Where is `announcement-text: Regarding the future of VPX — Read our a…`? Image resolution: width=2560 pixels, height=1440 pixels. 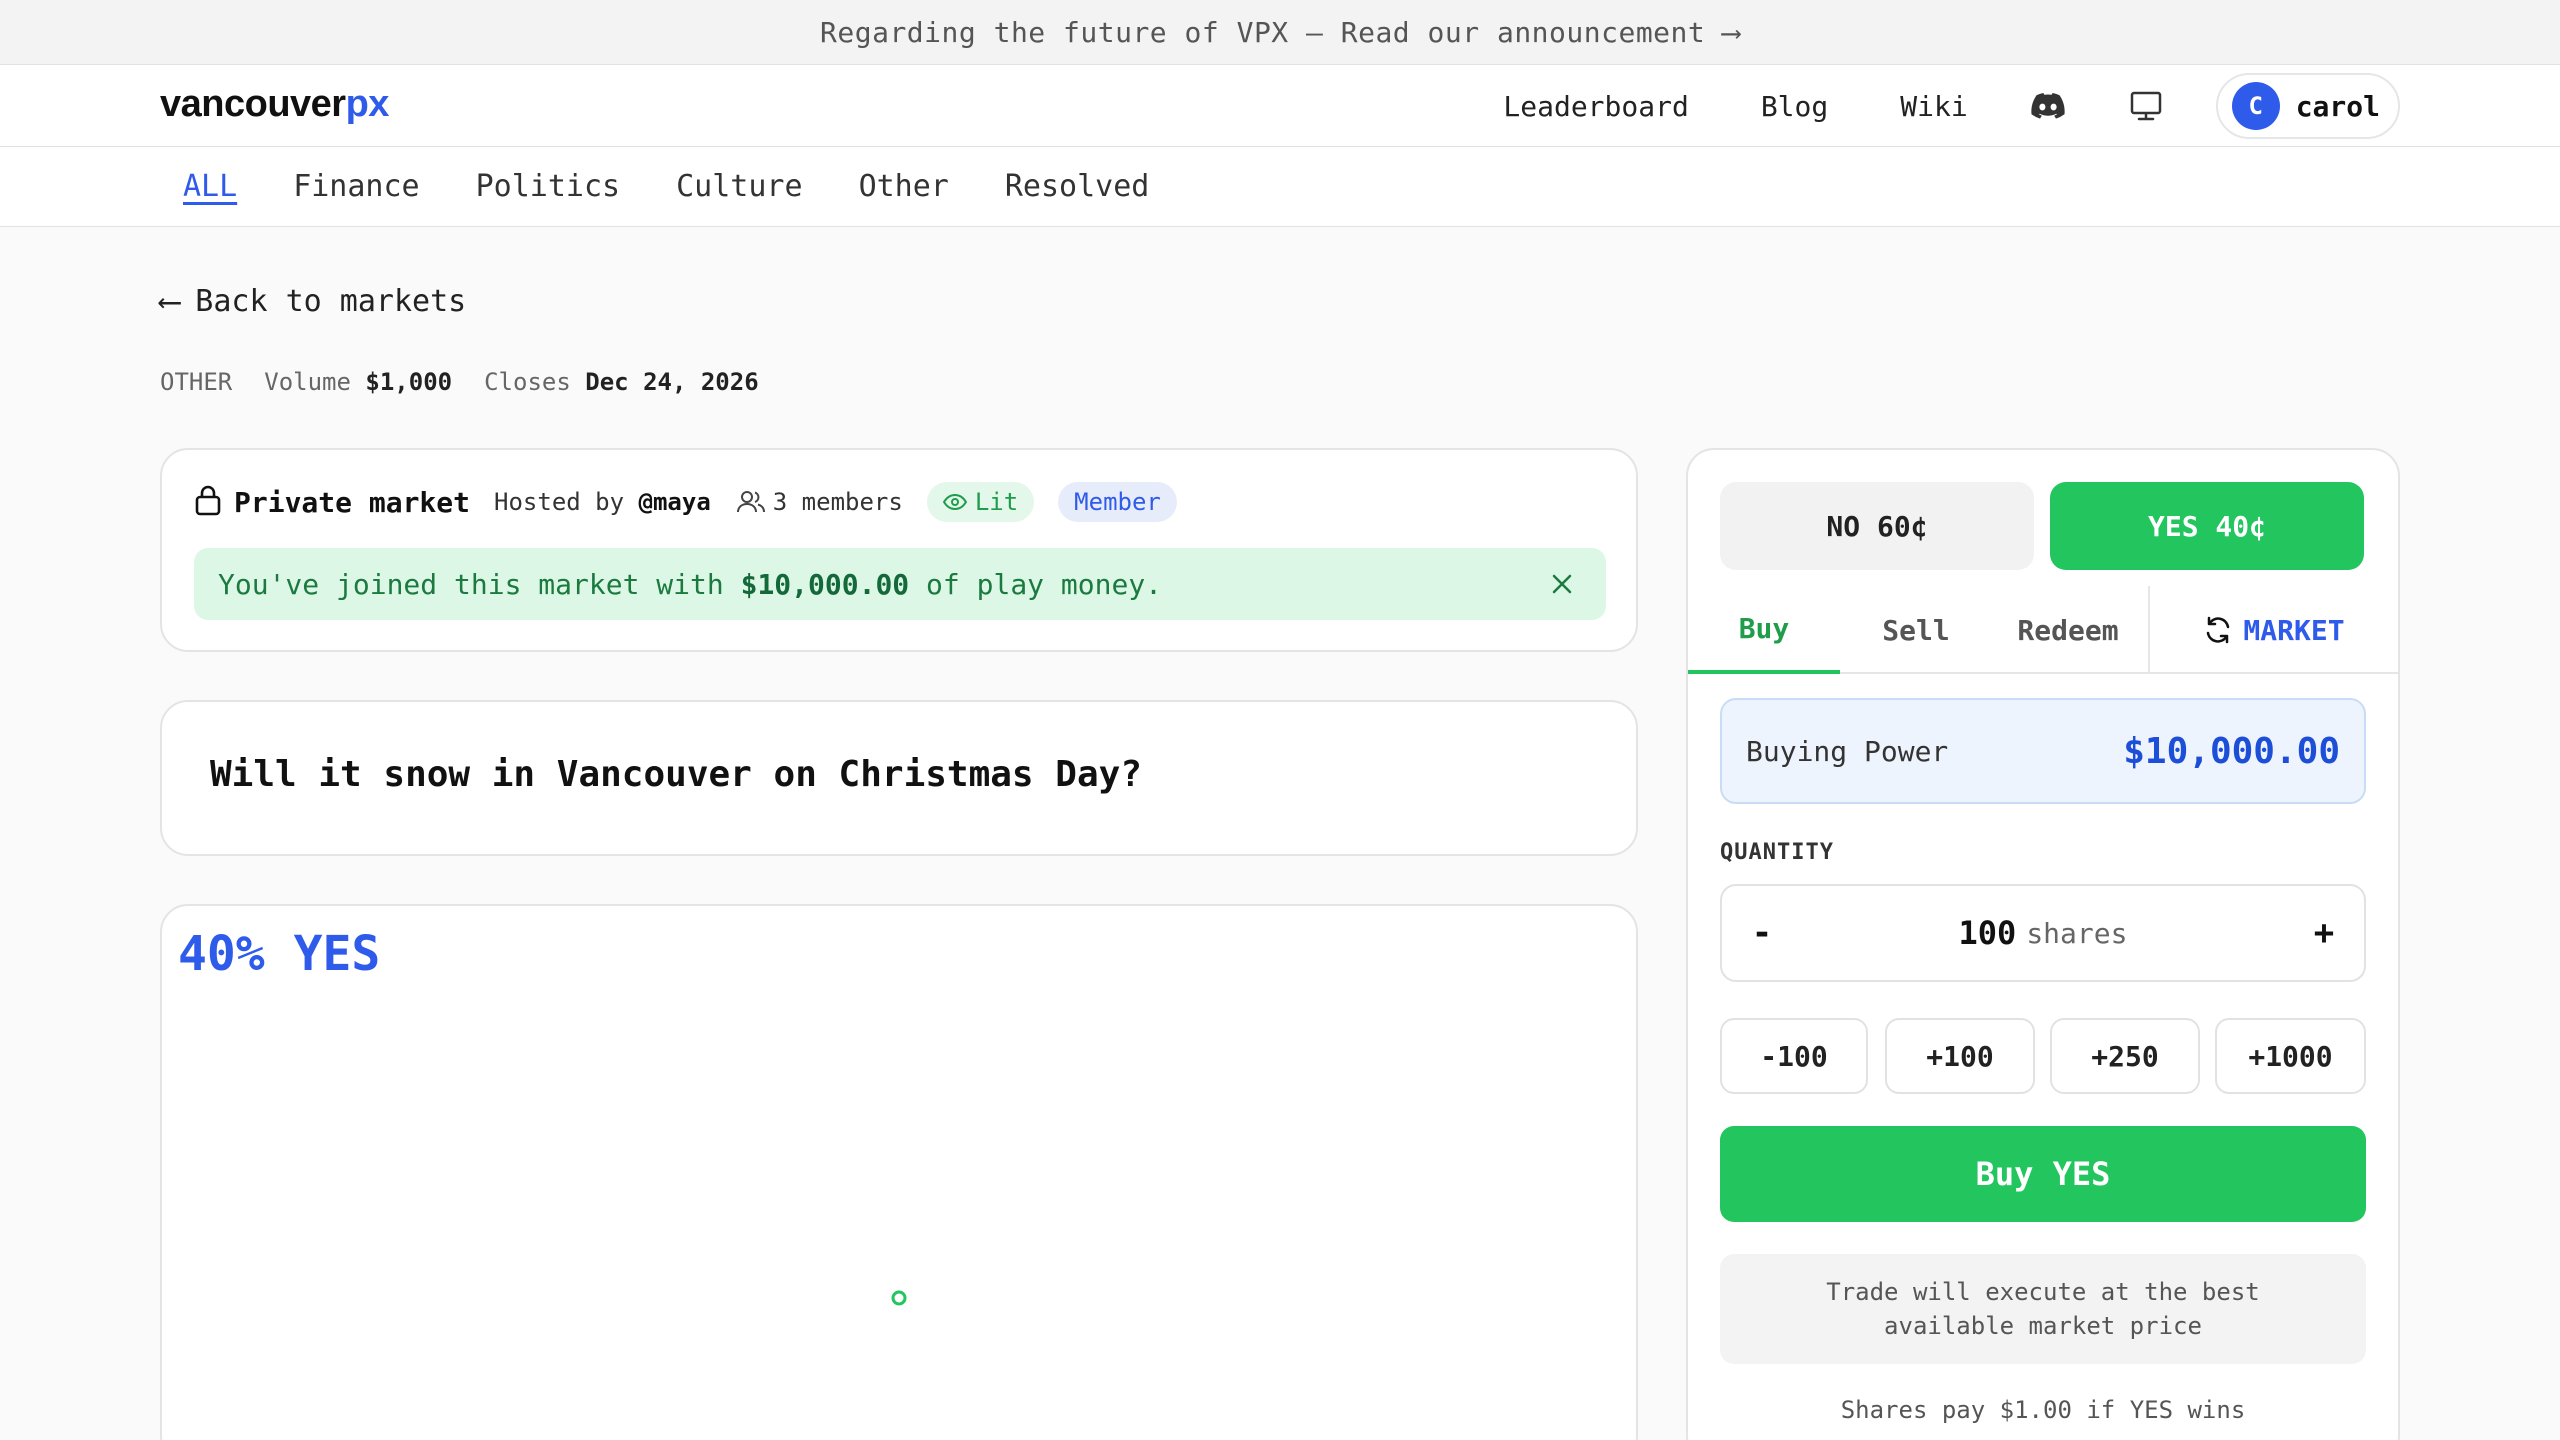 announcement-text: Regarding the future of VPX — Read our a… is located at coordinates (1280, 32).